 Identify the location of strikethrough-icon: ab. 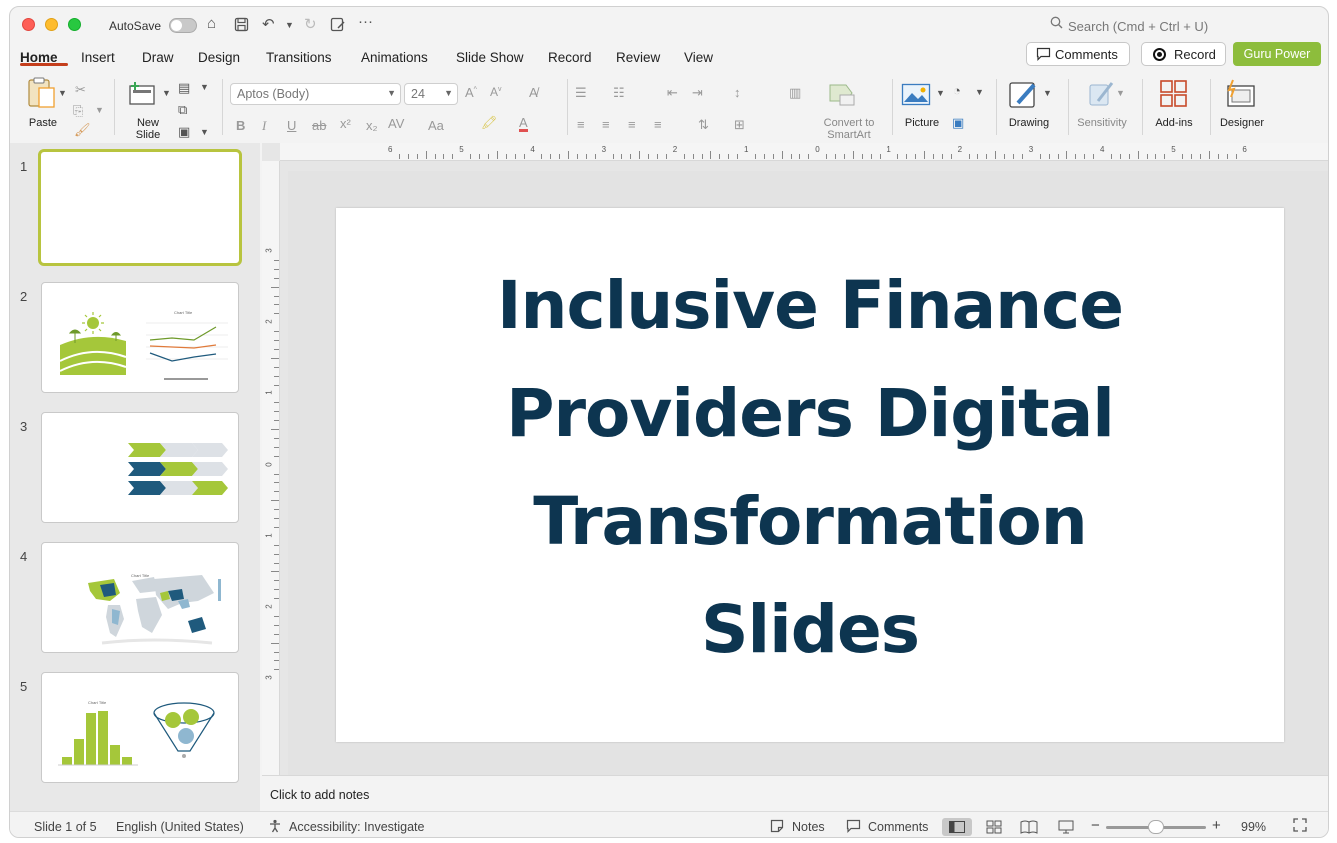
(319, 125).